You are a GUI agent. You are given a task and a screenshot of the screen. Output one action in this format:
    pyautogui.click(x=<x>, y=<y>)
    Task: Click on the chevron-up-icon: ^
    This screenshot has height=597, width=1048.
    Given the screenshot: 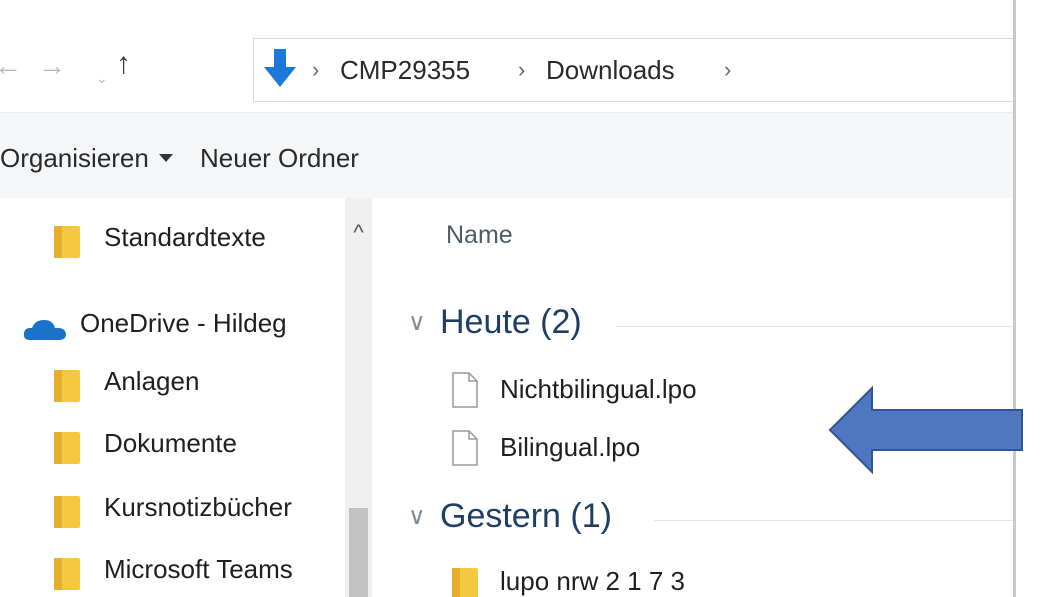 What is the action you would take?
    pyautogui.click(x=358, y=232)
    